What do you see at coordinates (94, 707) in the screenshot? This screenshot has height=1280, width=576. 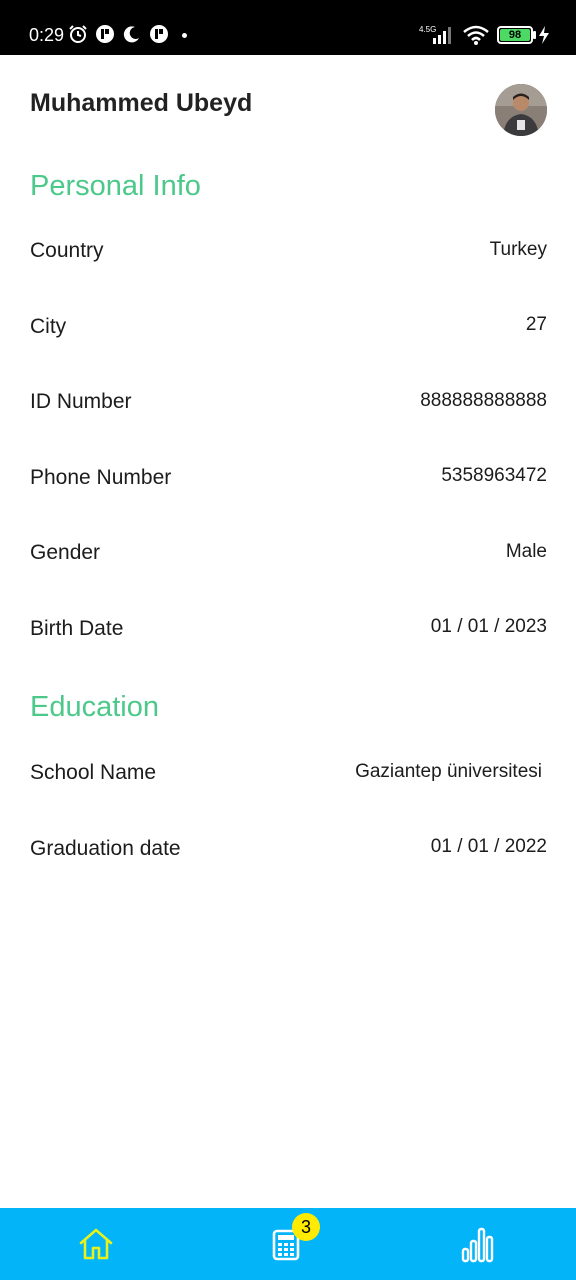 I see `education-title: Education` at bounding box center [94, 707].